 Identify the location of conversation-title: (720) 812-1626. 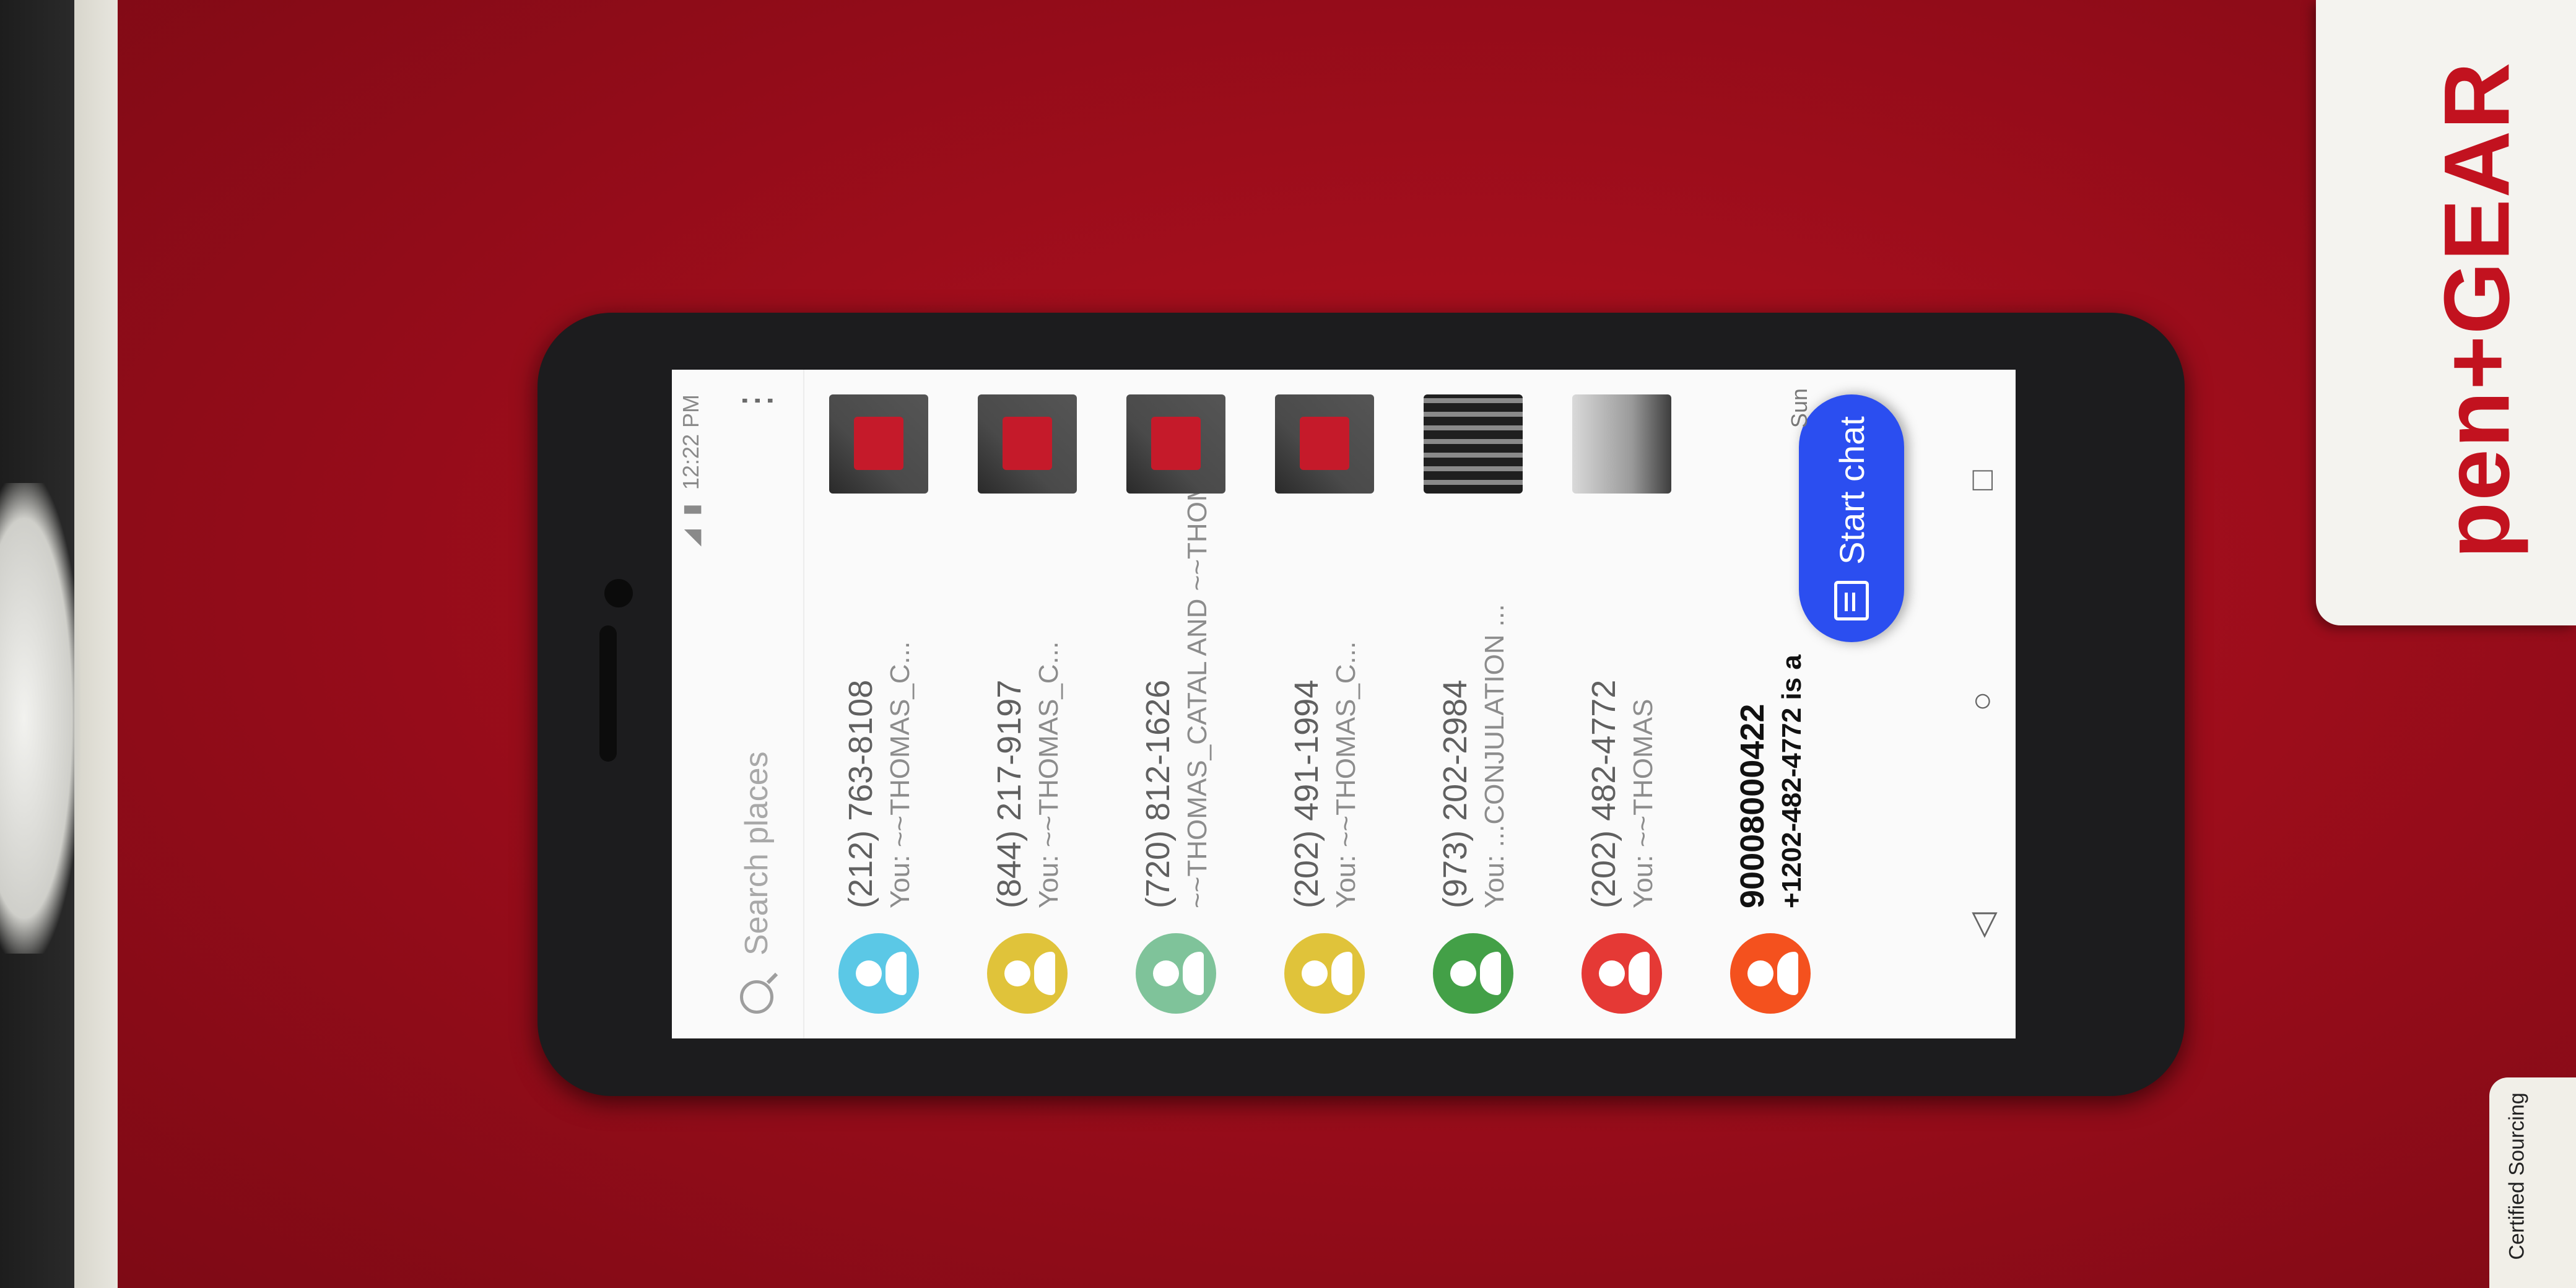
(1158, 793).